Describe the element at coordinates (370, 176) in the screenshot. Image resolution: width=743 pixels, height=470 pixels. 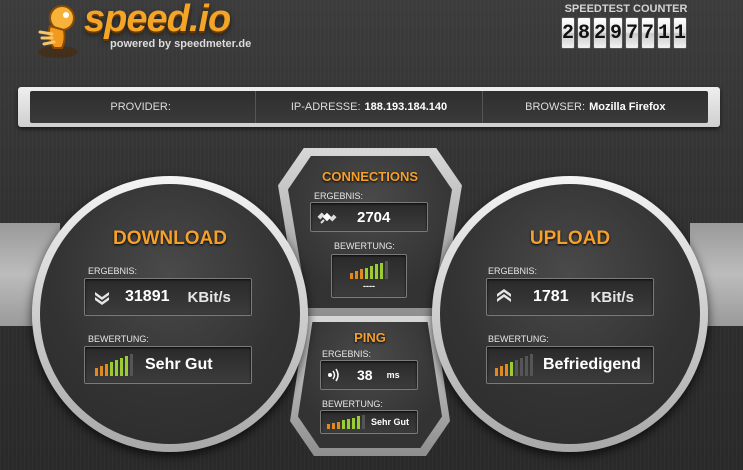
I see `connections-title: CONNECTIONS` at that location.